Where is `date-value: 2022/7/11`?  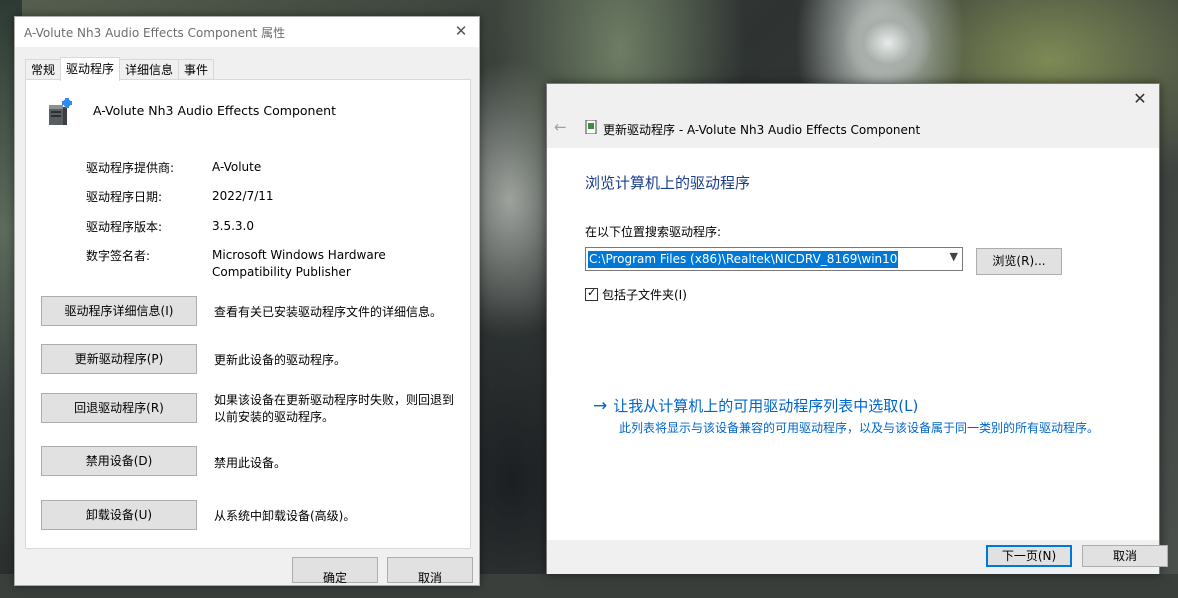
date-value: 2022/7/11 is located at coordinates (243, 196).